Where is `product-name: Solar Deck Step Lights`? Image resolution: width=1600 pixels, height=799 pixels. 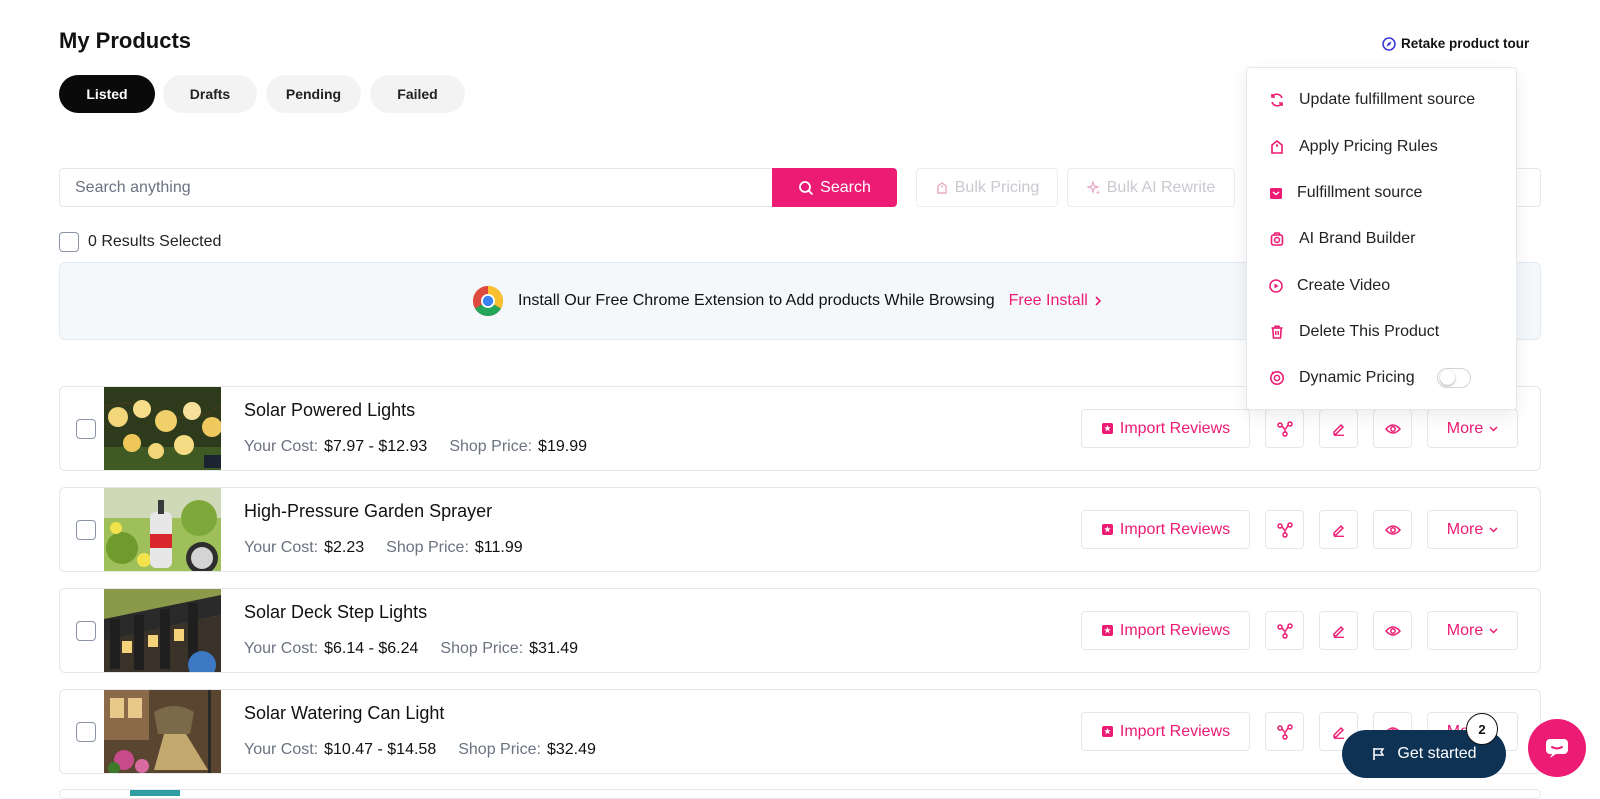
product-name: Solar Deck Step Lights is located at coordinates (335, 612).